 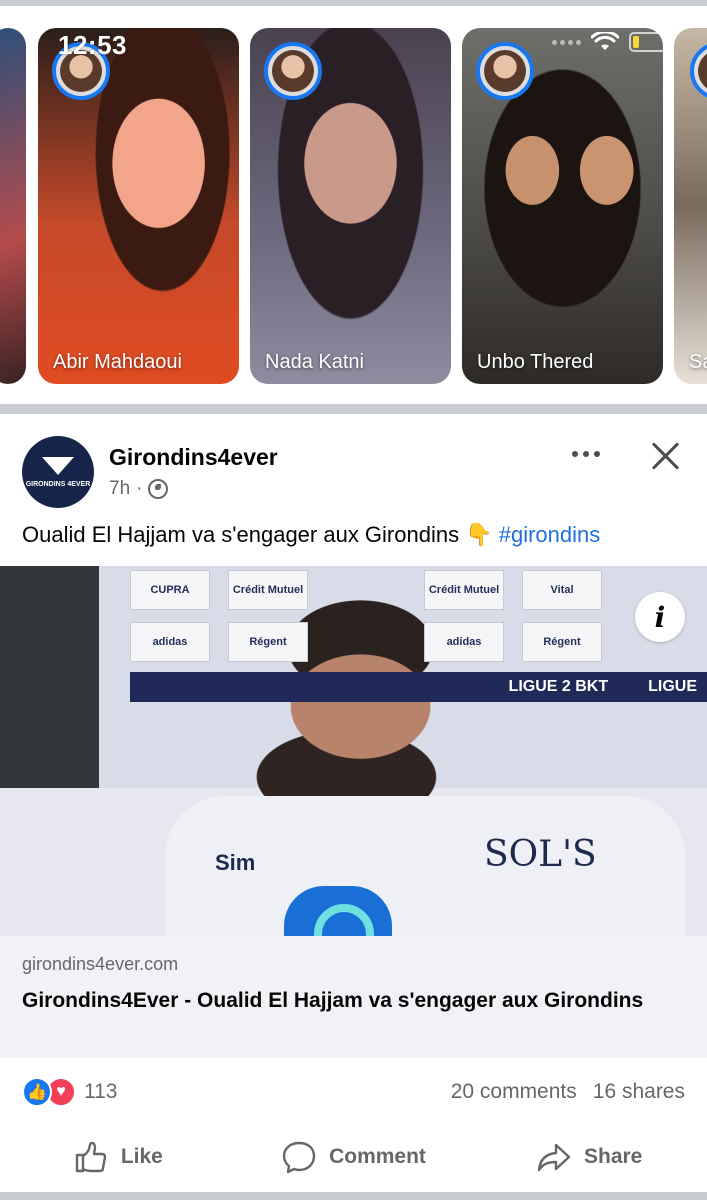 What do you see at coordinates (660, 617) in the screenshot?
I see `info-button: i` at bounding box center [660, 617].